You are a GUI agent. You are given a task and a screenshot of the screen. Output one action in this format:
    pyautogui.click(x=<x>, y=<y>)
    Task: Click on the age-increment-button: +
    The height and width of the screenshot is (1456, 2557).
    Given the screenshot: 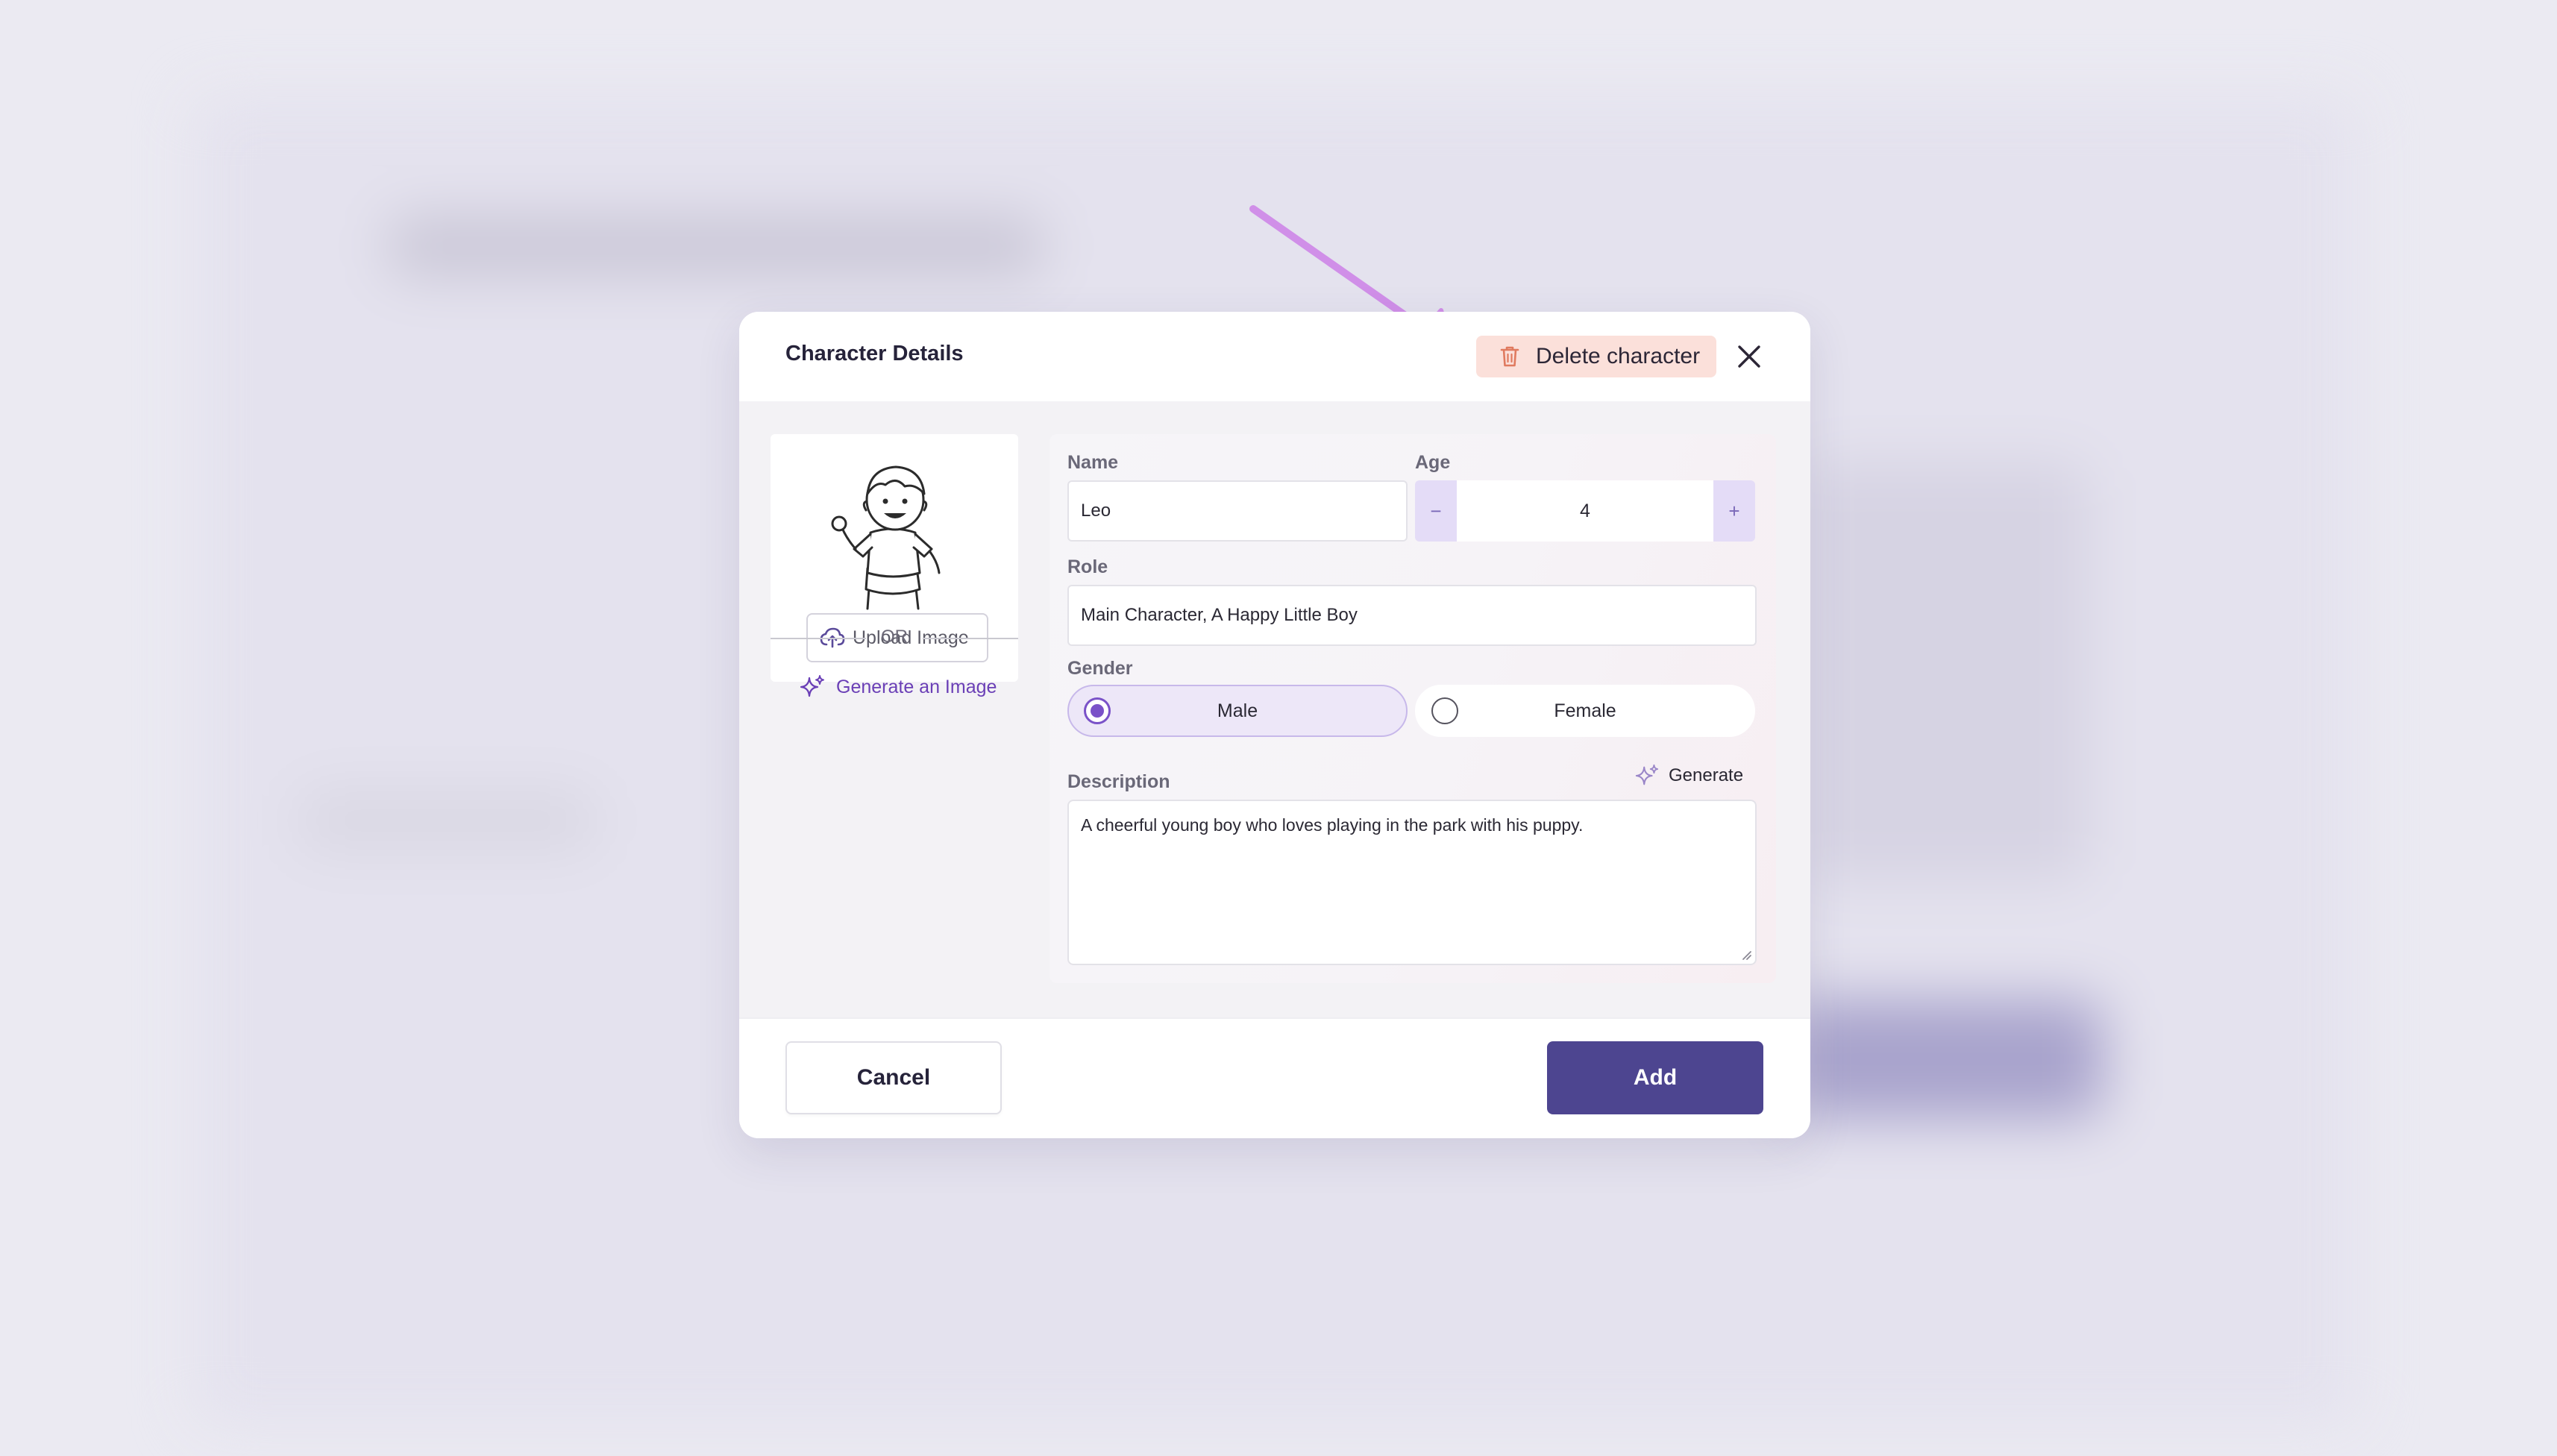 What is the action you would take?
    pyautogui.click(x=1734, y=511)
    